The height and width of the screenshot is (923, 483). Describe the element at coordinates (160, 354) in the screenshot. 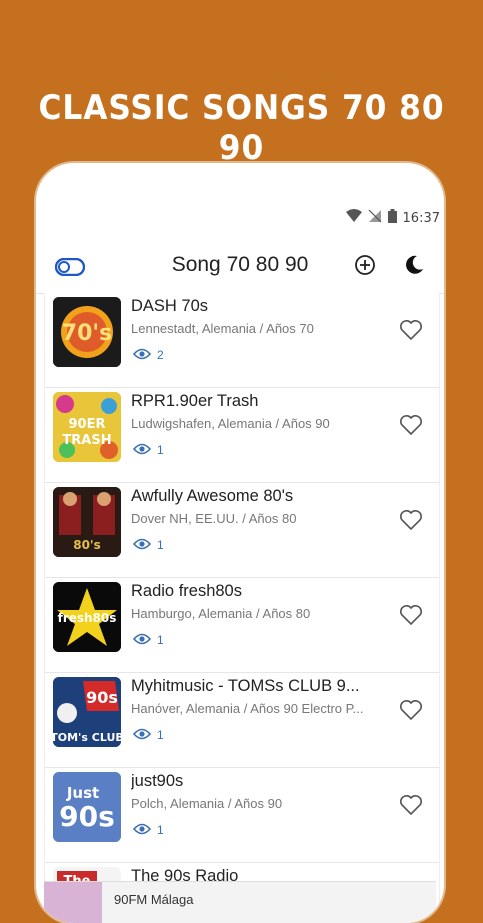

I see `views-count: 2` at that location.